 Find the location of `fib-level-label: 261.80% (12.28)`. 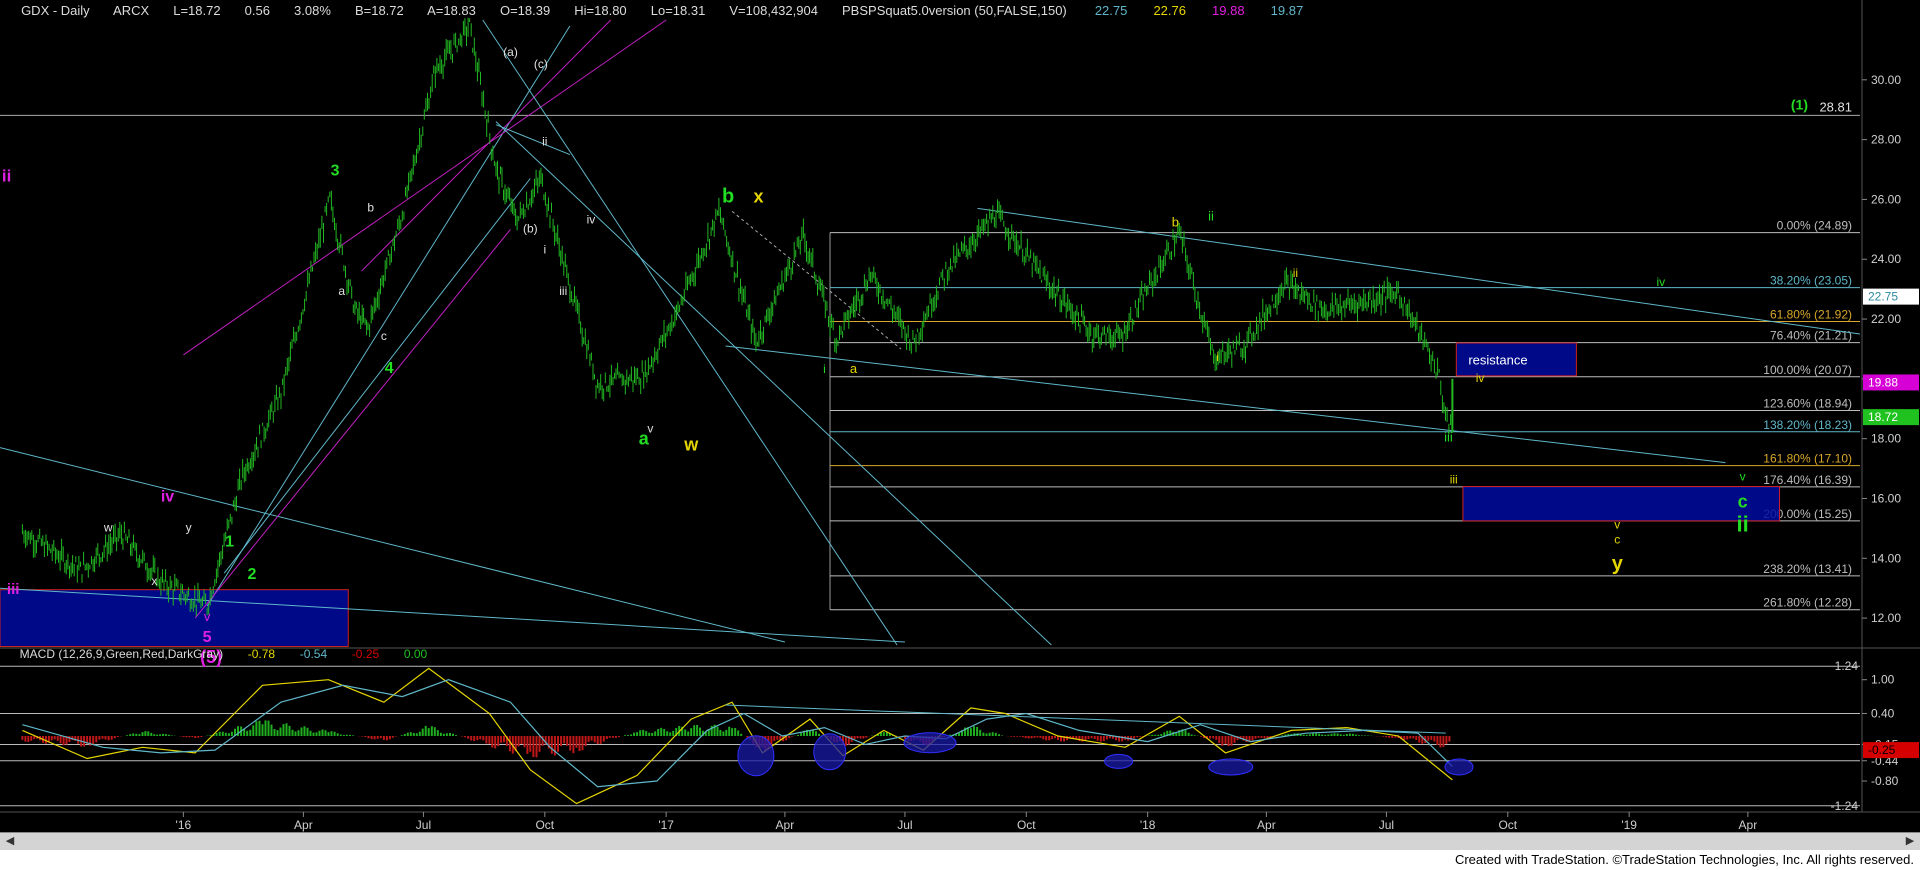

fib-level-label: 261.80% (12.28) is located at coordinates (1807, 603).